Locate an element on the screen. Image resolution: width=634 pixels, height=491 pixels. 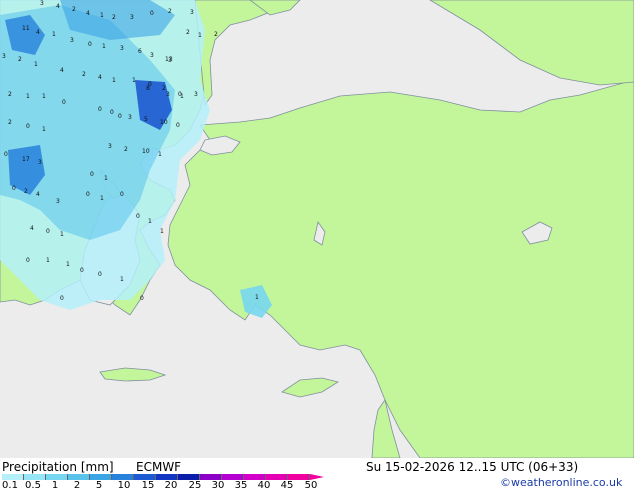
product-title: Precipitation [mm] is located at coordinates (58, 467).